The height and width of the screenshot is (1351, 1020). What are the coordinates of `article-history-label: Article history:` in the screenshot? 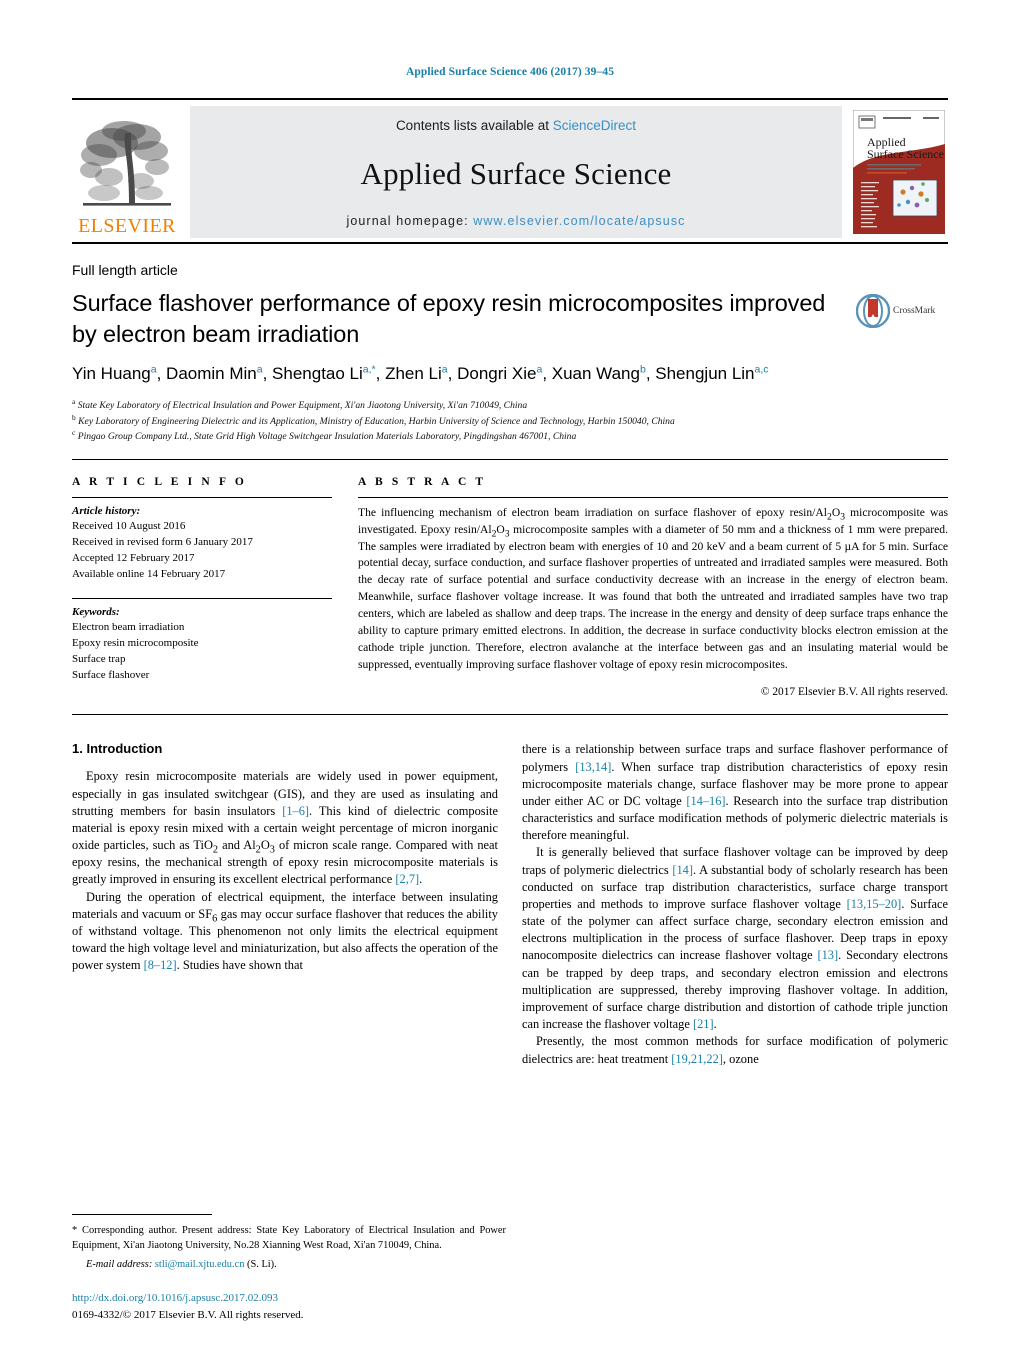 It's located at (106, 510).